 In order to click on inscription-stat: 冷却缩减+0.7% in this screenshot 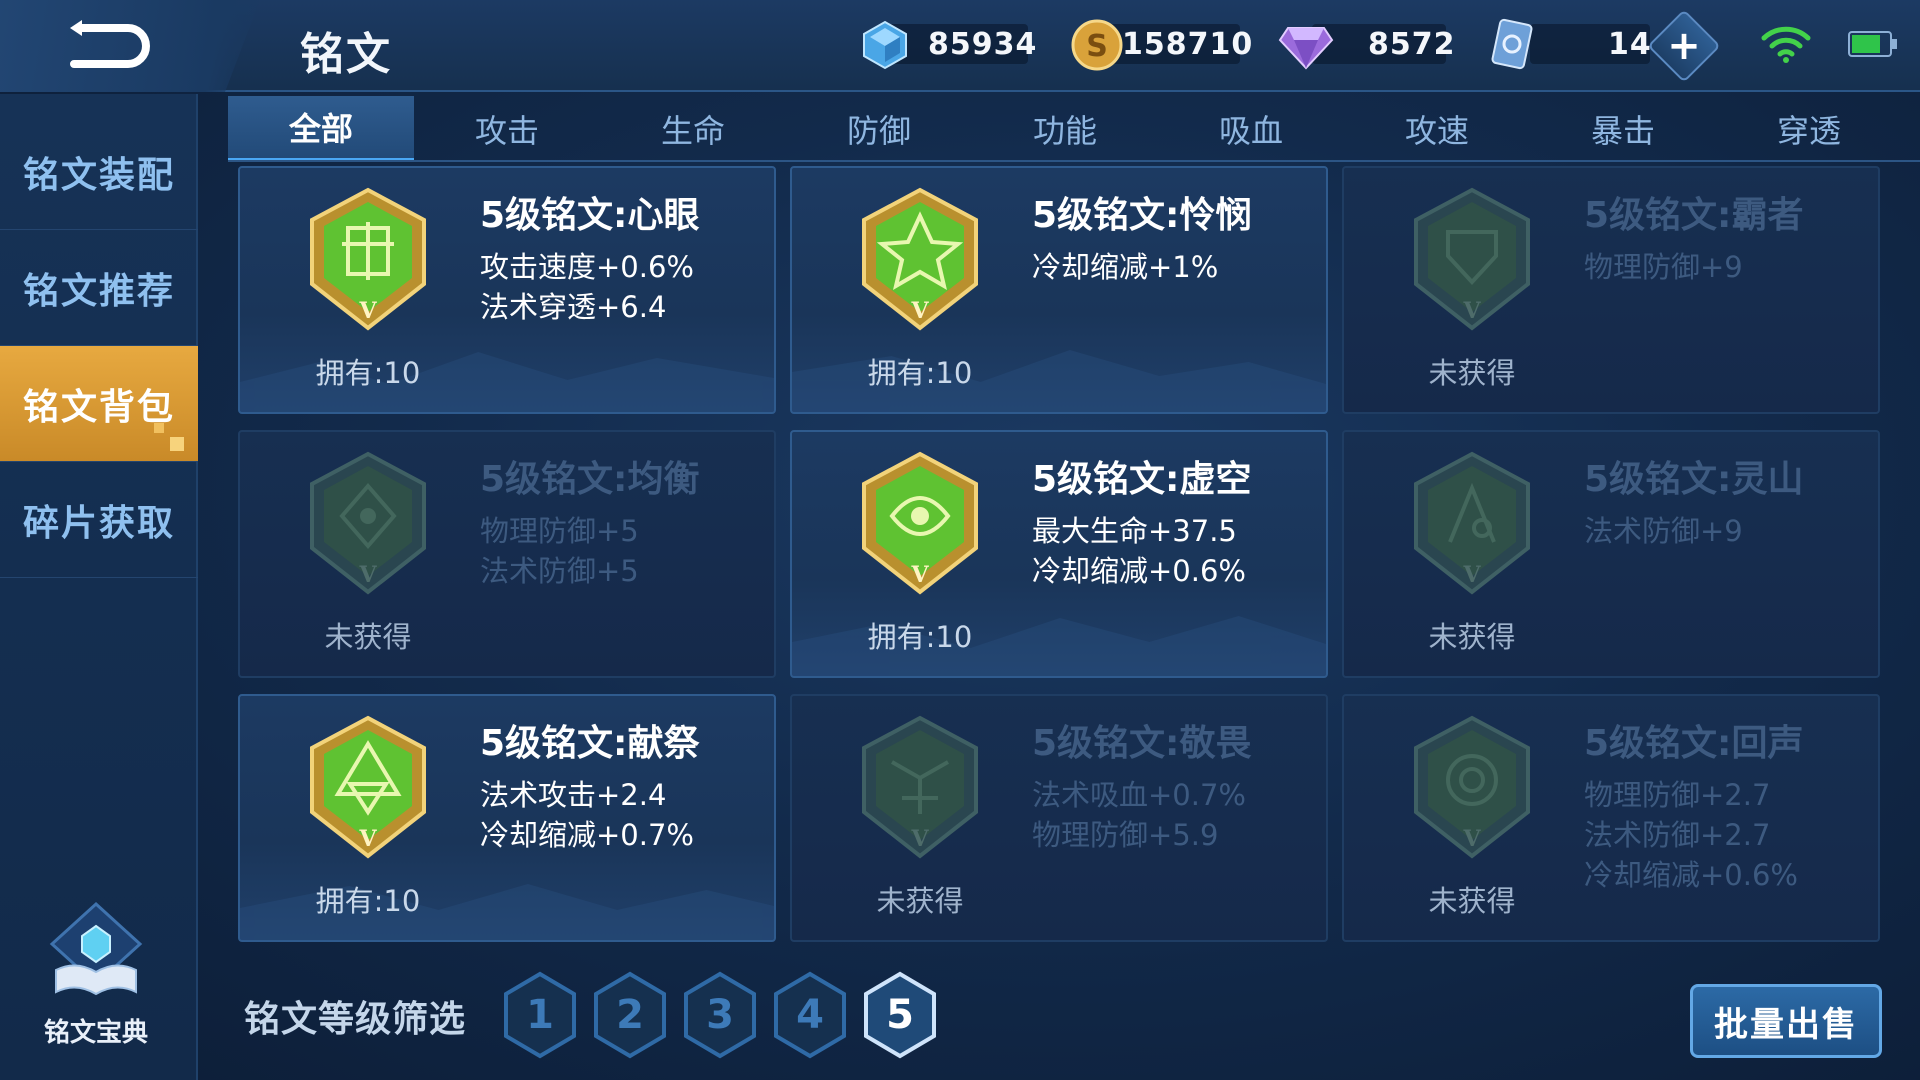, I will do `click(587, 835)`.